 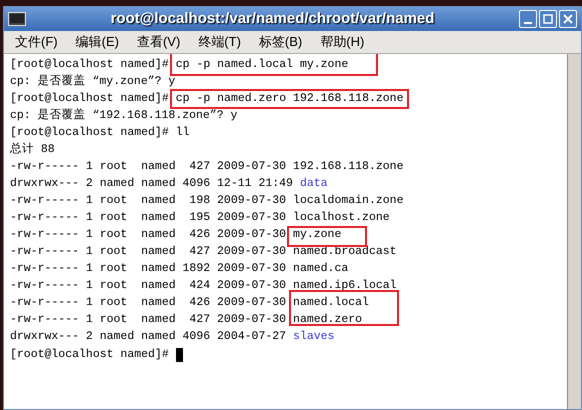 I want to click on close-icon, so click(x=568, y=19).